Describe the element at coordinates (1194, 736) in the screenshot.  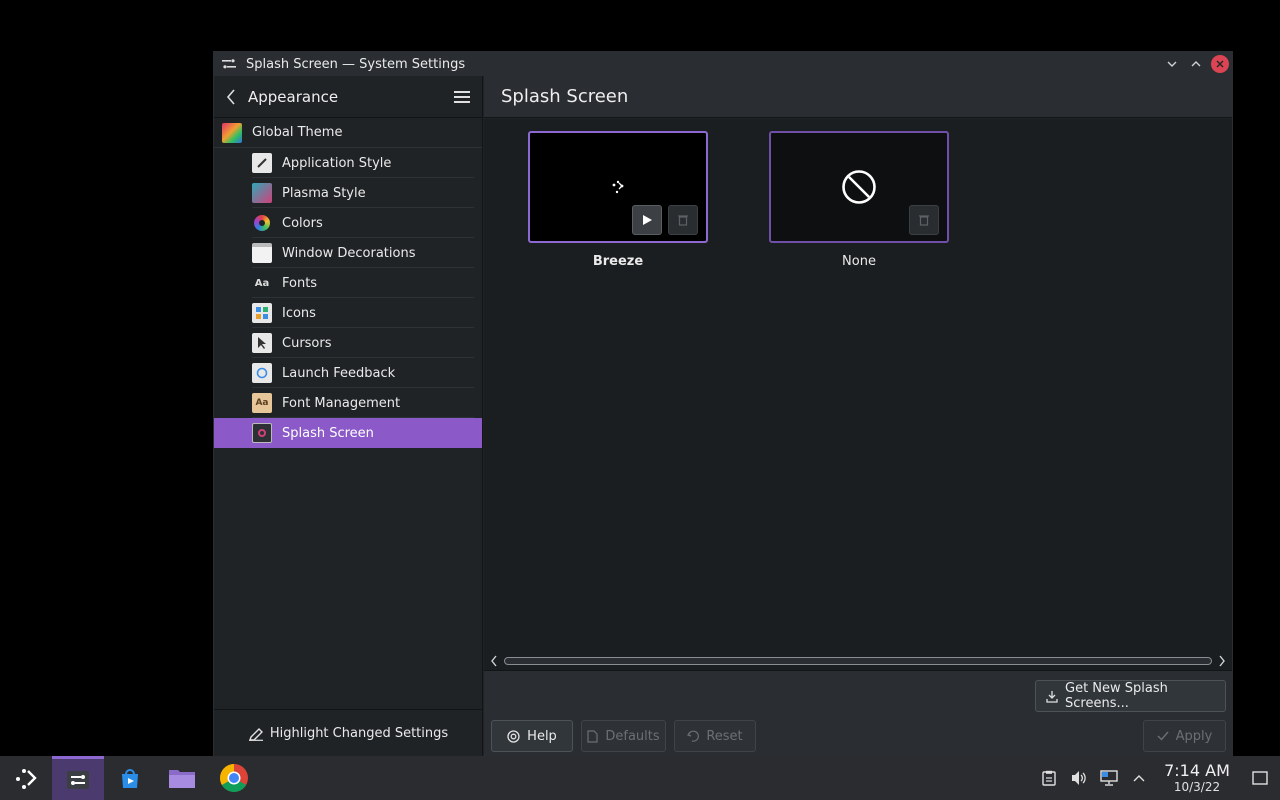
I see `apply-label: Apply` at that location.